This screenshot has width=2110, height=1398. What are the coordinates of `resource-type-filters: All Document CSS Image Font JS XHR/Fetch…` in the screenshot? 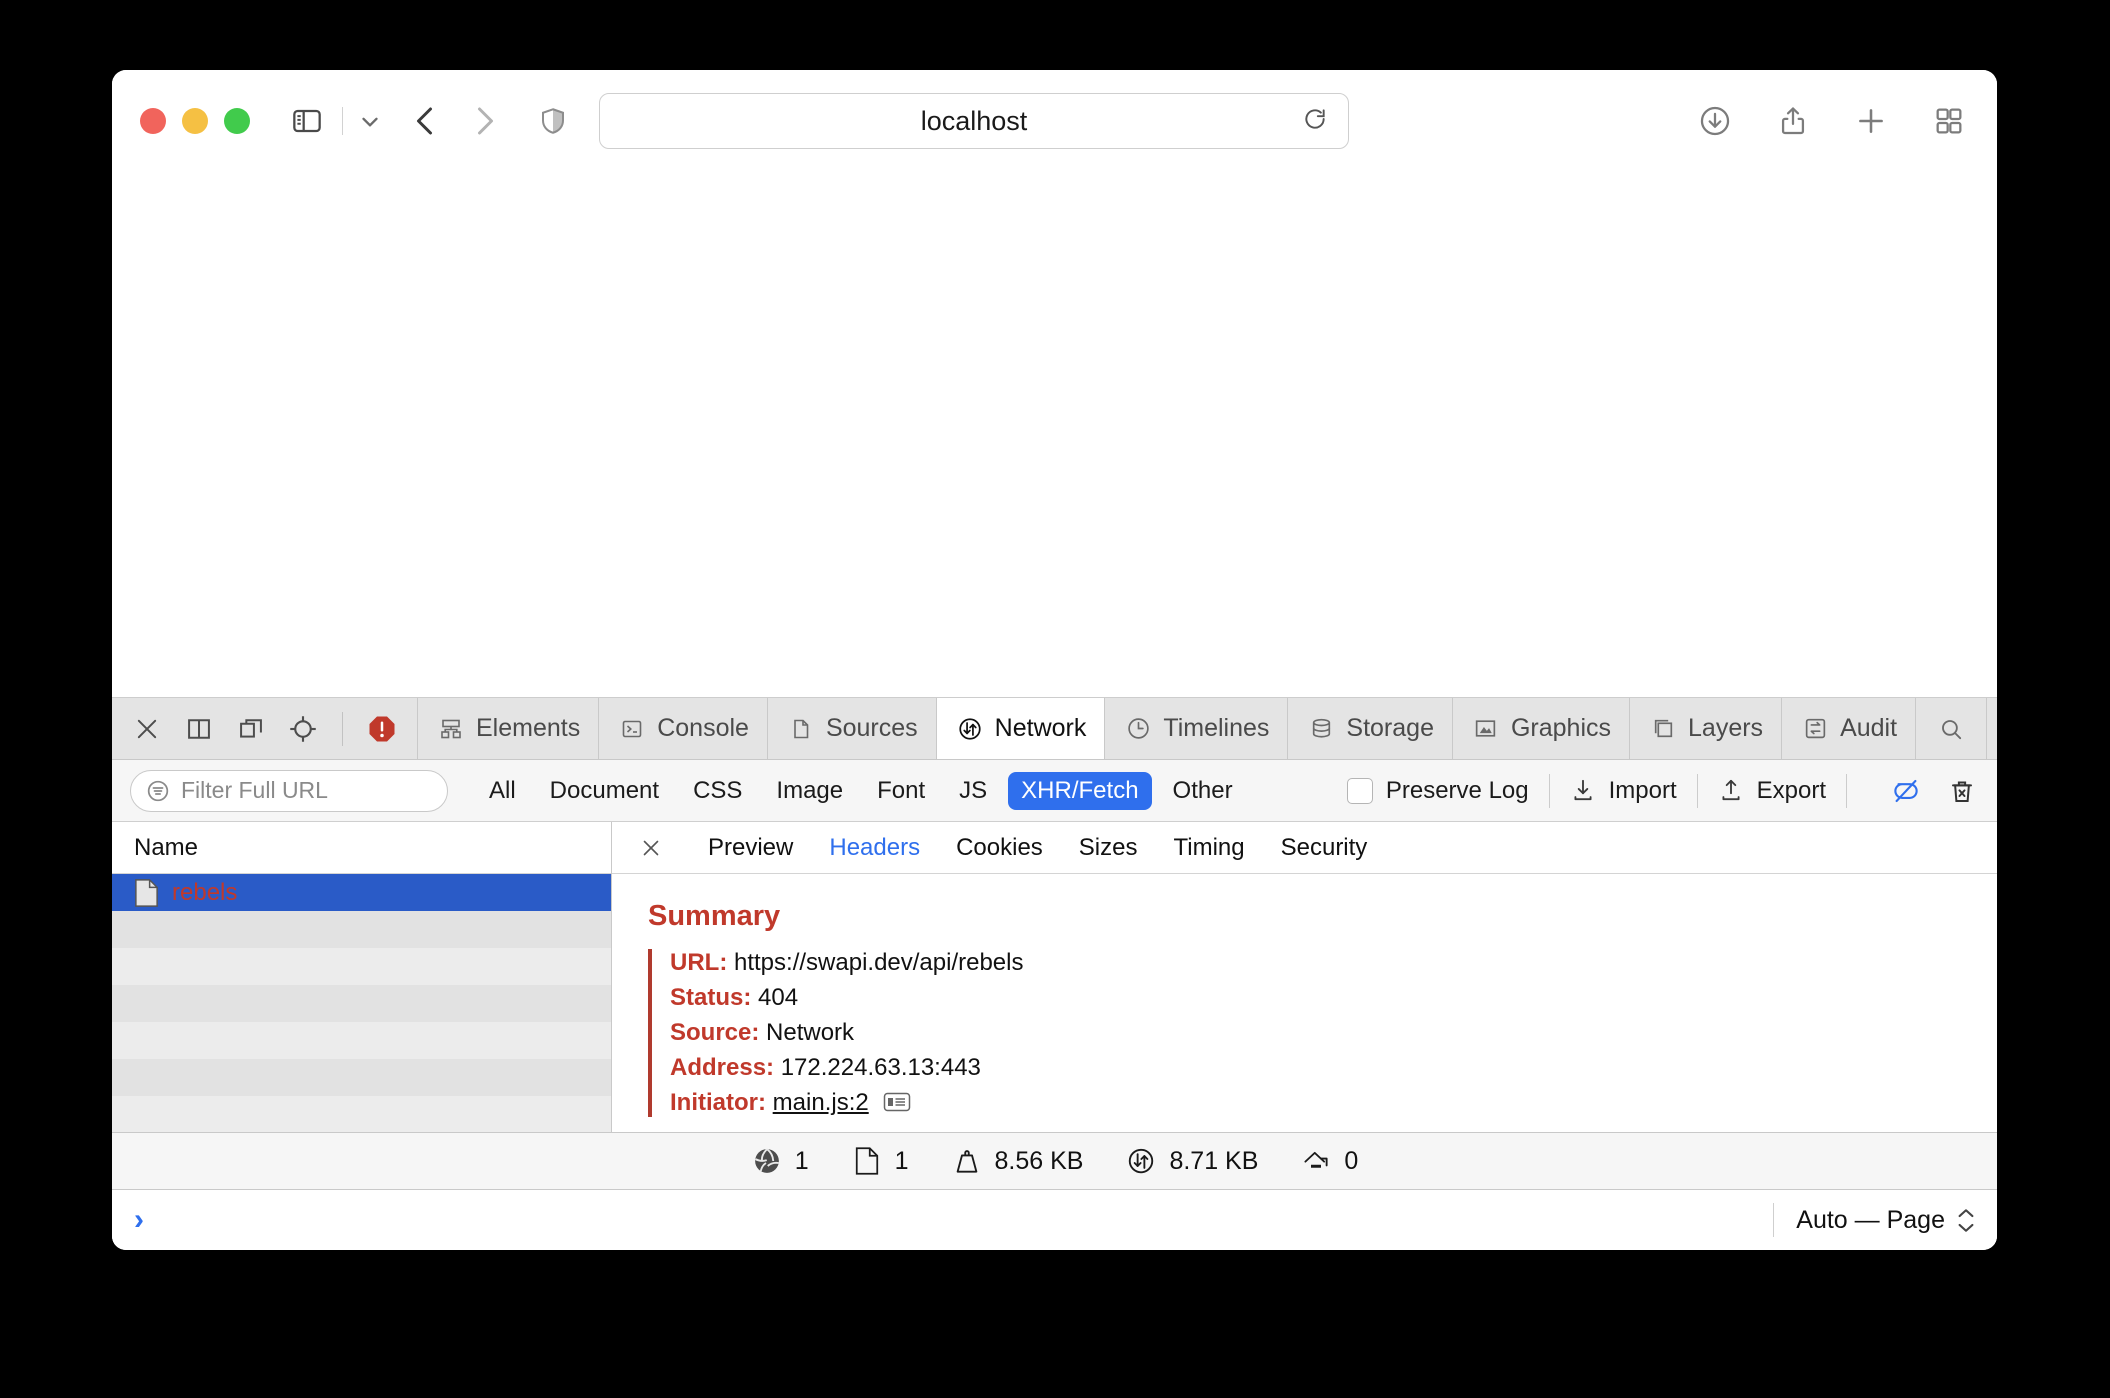 It's located at (861, 790).